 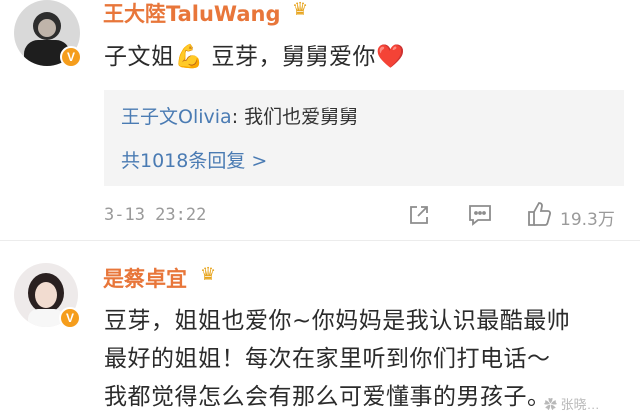 What do you see at coordinates (255, 57) in the screenshot?
I see `comment-1-content: 子文姐💪 豆芽，舅舅爱你❤️` at bounding box center [255, 57].